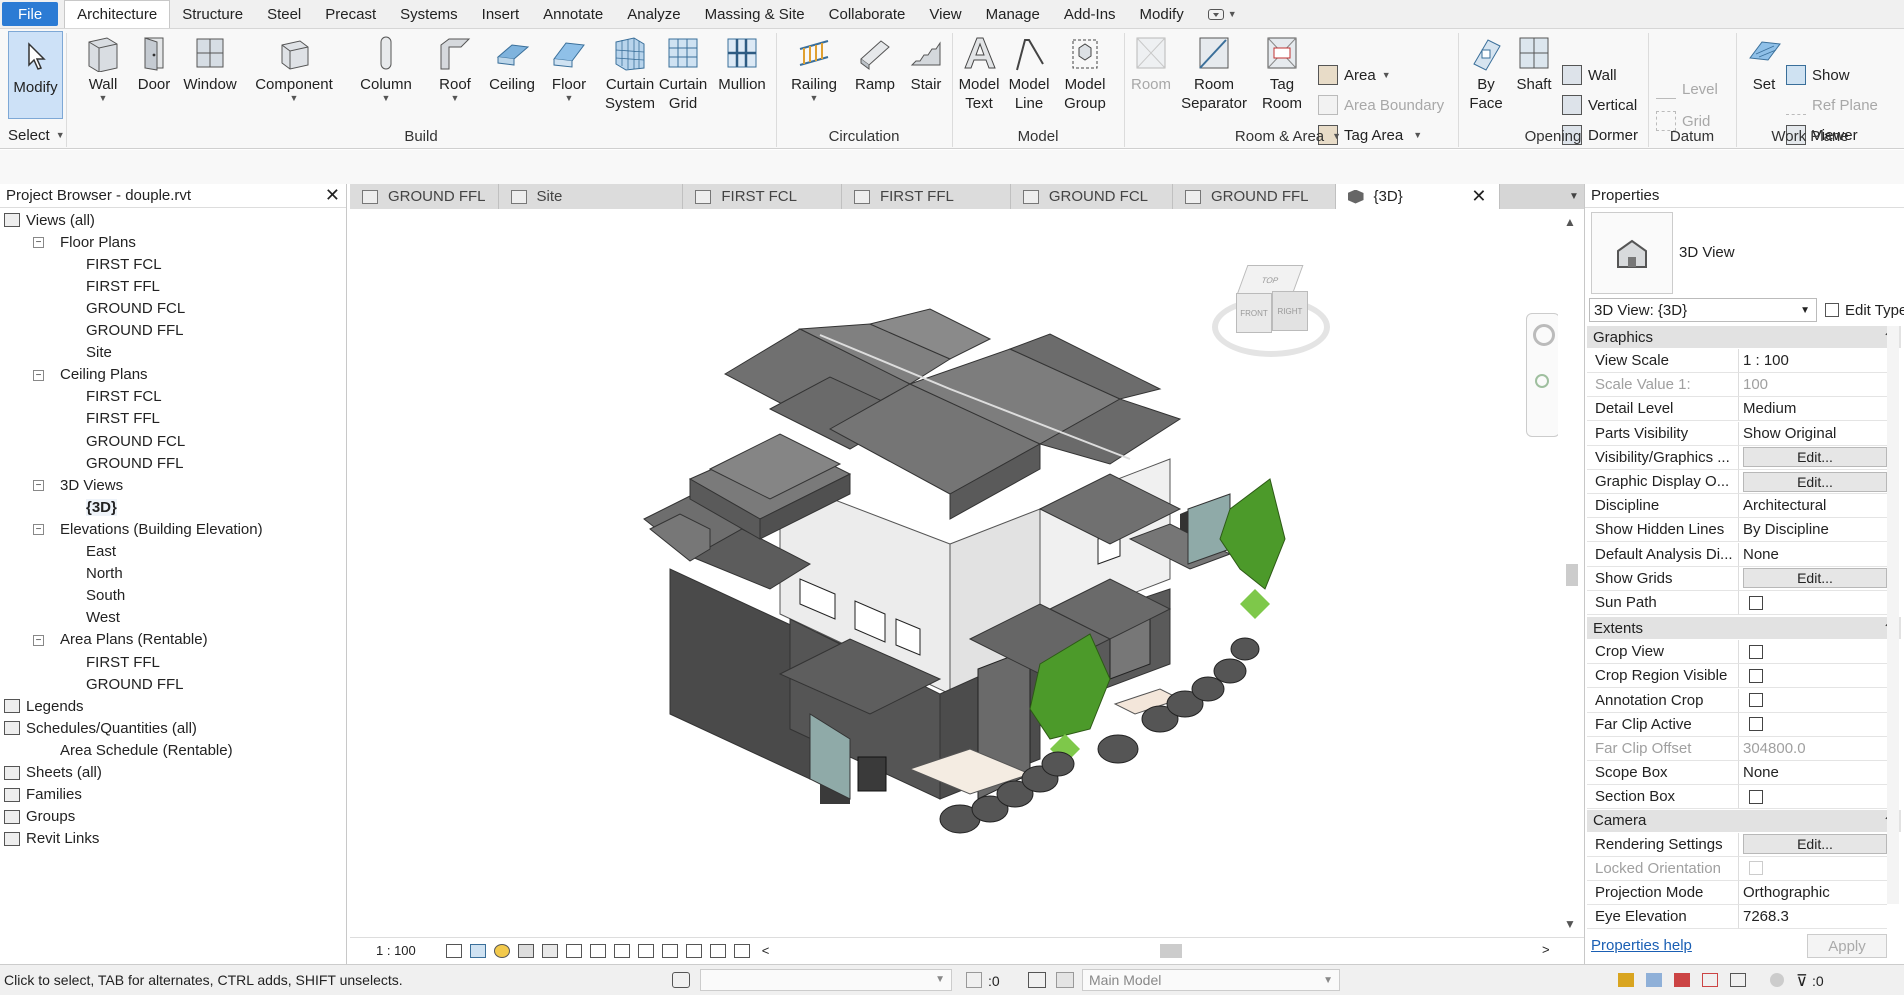  I want to click on sun-path-icon, so click(501, 950).